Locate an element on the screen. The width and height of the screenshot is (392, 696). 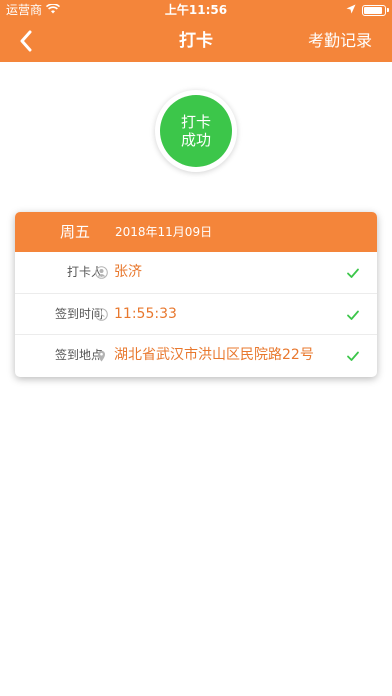
status-right is located at coordinates (367, 10).